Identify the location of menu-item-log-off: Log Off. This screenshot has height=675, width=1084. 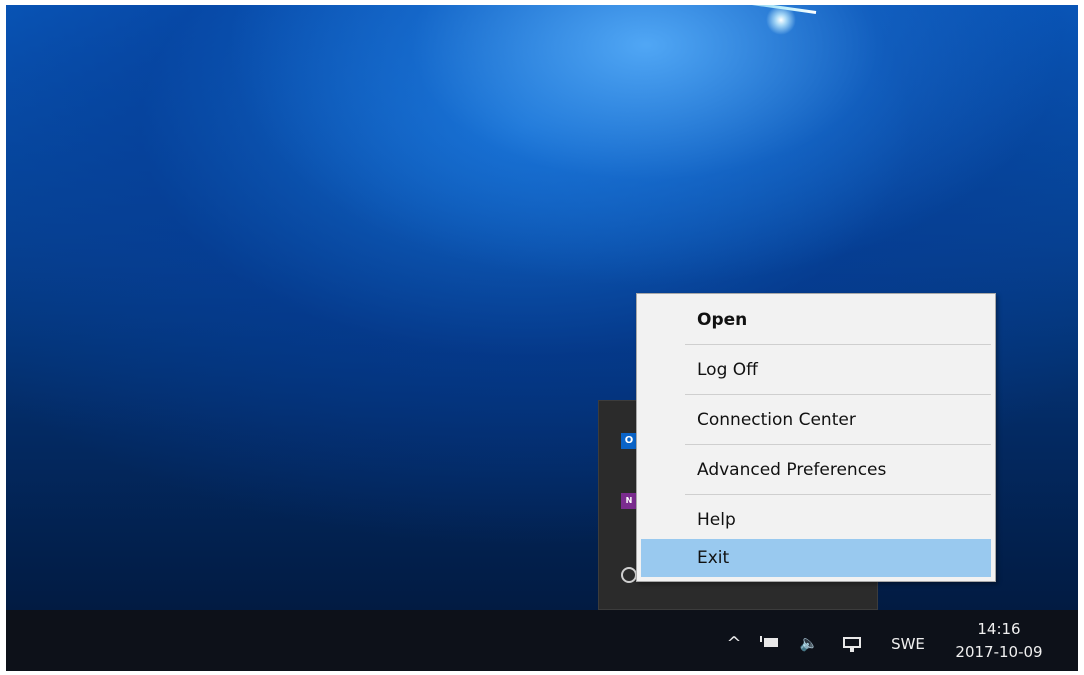
(816, 370).